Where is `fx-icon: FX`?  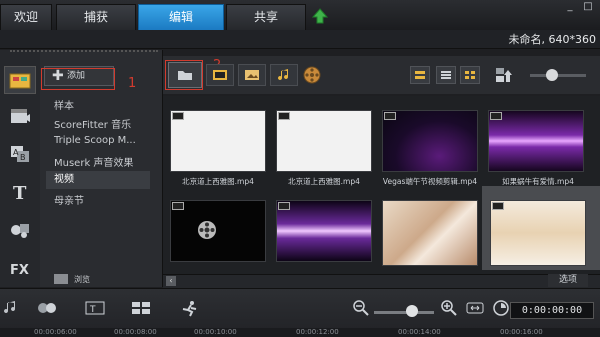
fx-icon: FX is located at coordinates (19, 270).